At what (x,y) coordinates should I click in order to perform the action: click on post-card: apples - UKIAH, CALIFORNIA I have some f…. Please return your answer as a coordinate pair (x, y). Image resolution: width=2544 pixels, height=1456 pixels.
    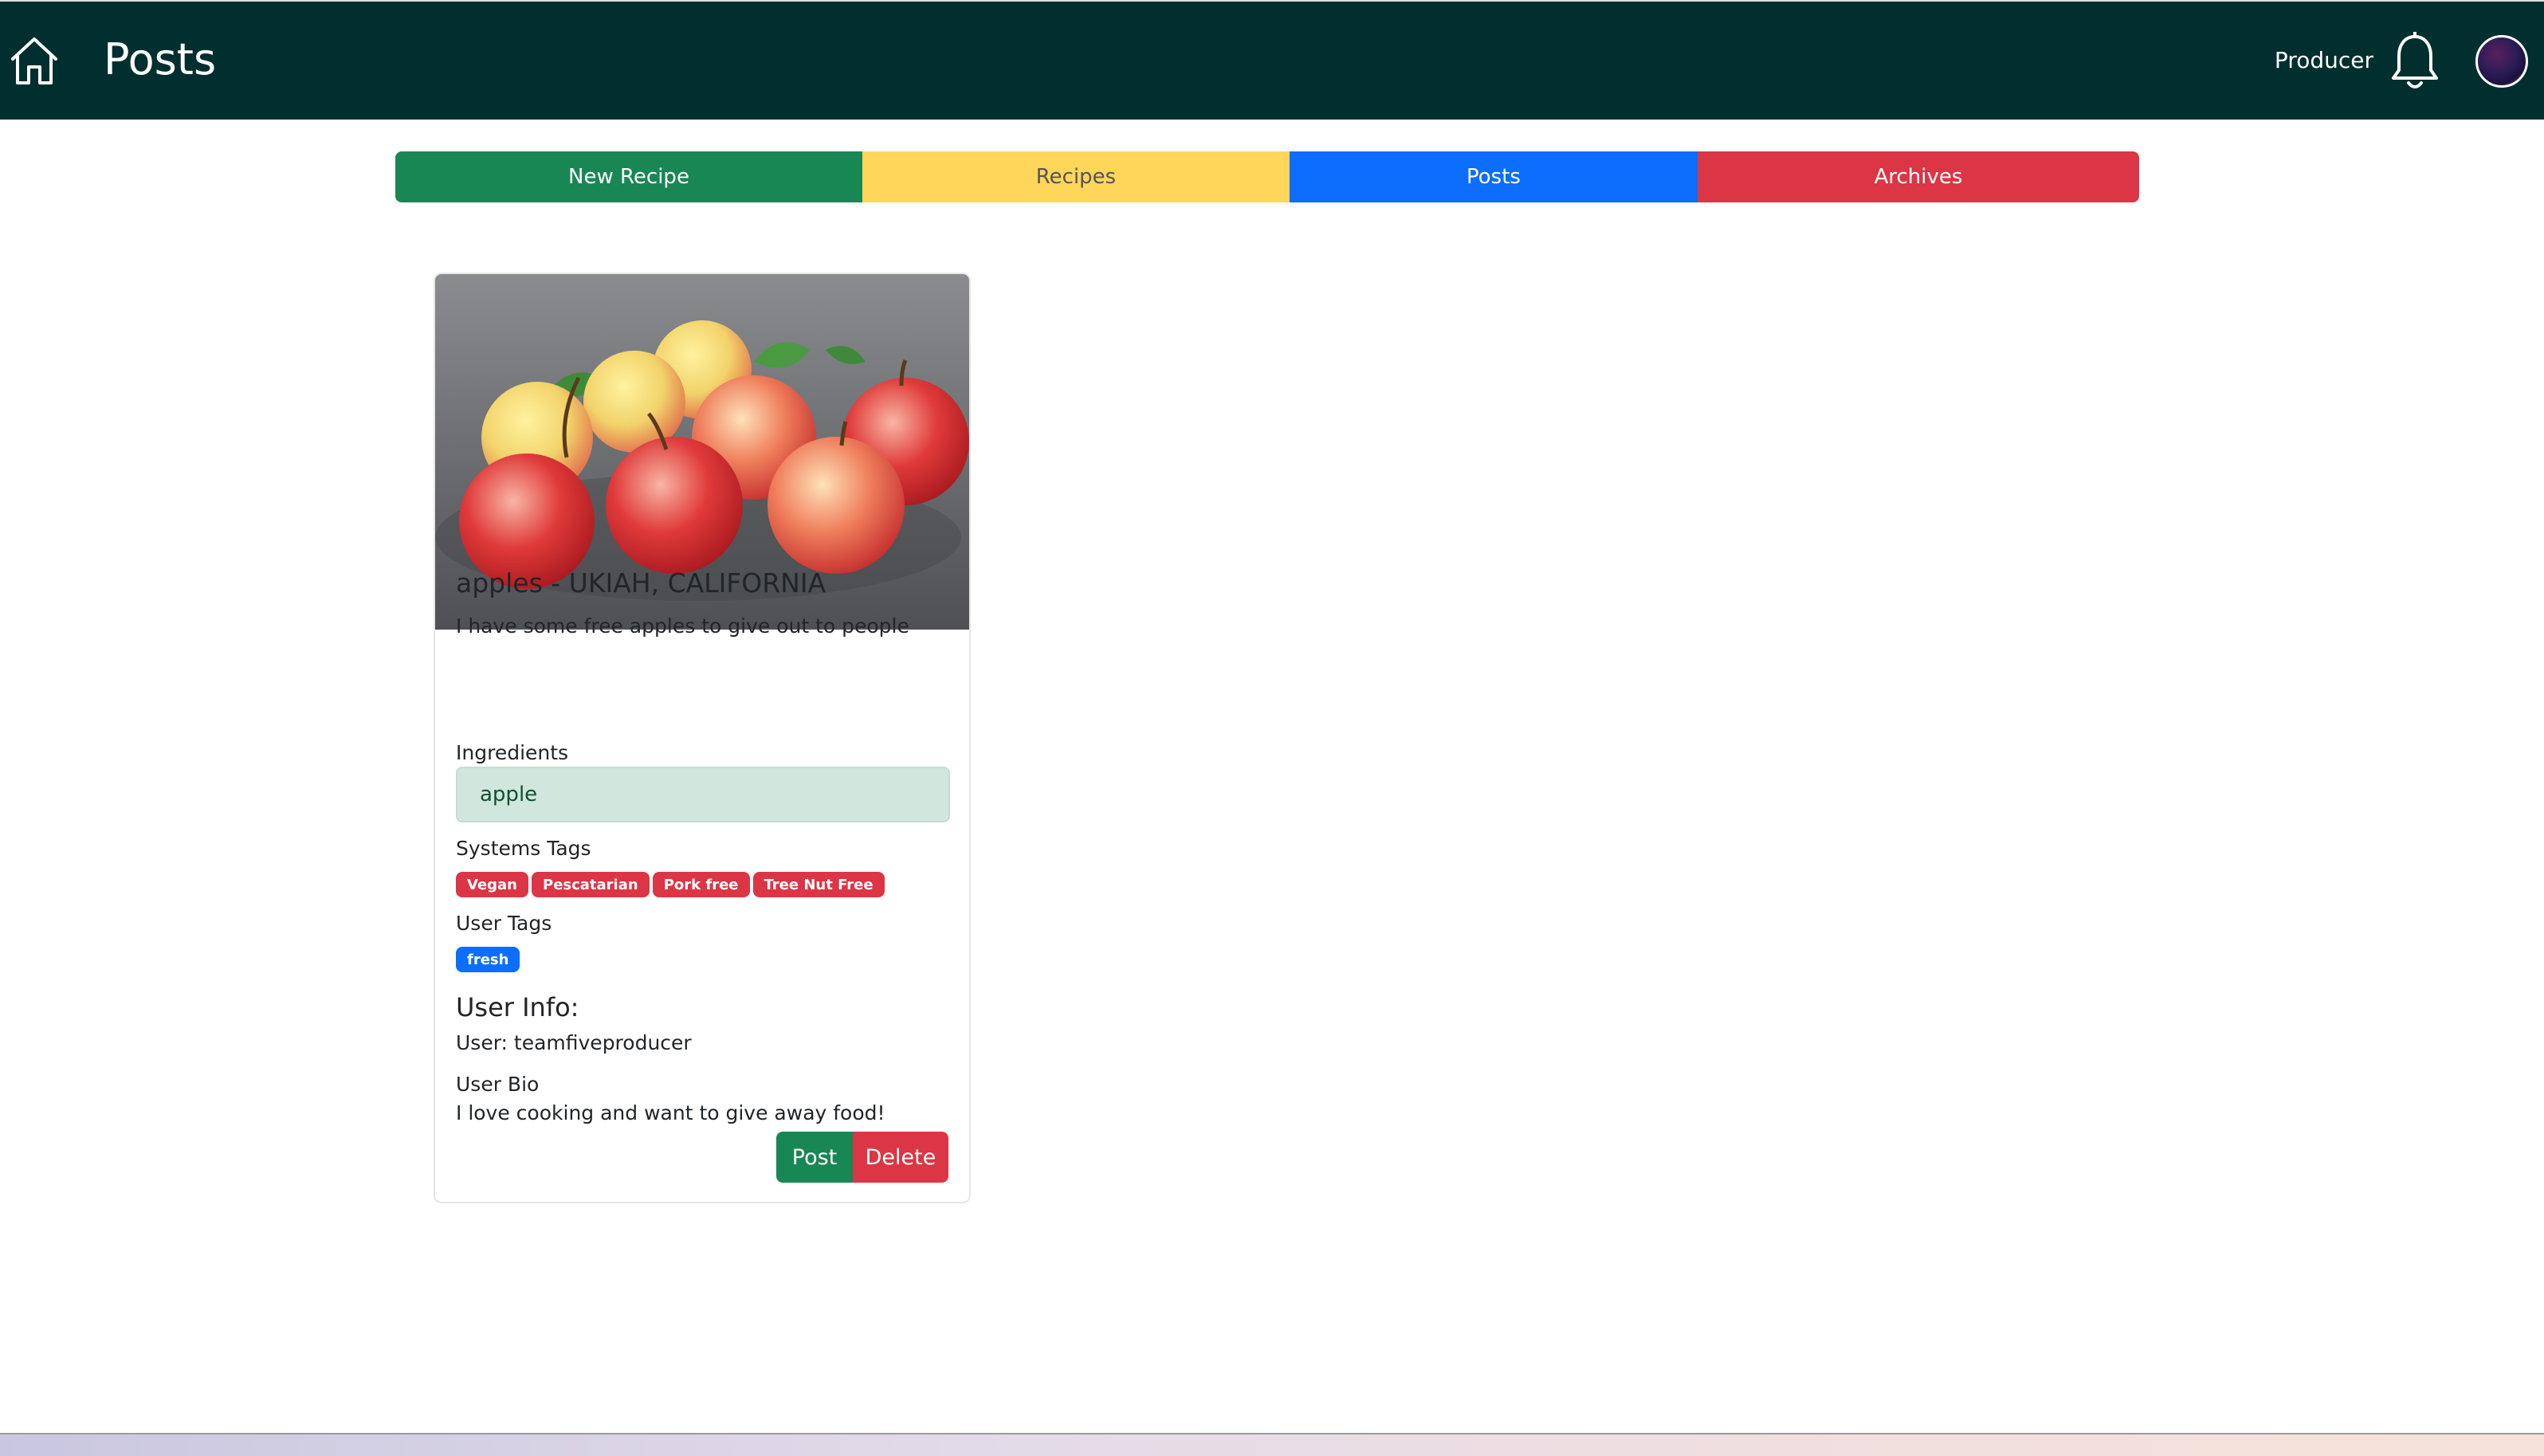
    Looking at the image, I should click on (702, 738).